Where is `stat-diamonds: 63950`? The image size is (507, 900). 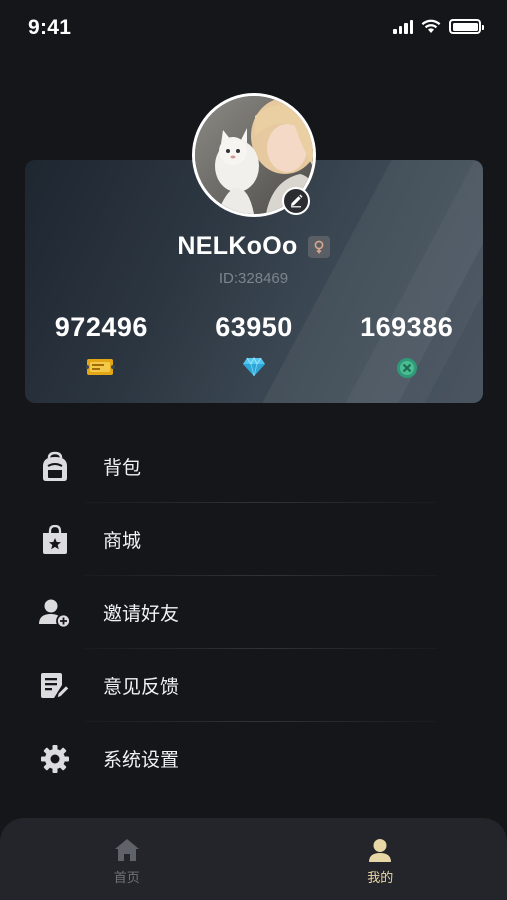 stat-diamonds: 63950 is located at coordinates (254, 345).